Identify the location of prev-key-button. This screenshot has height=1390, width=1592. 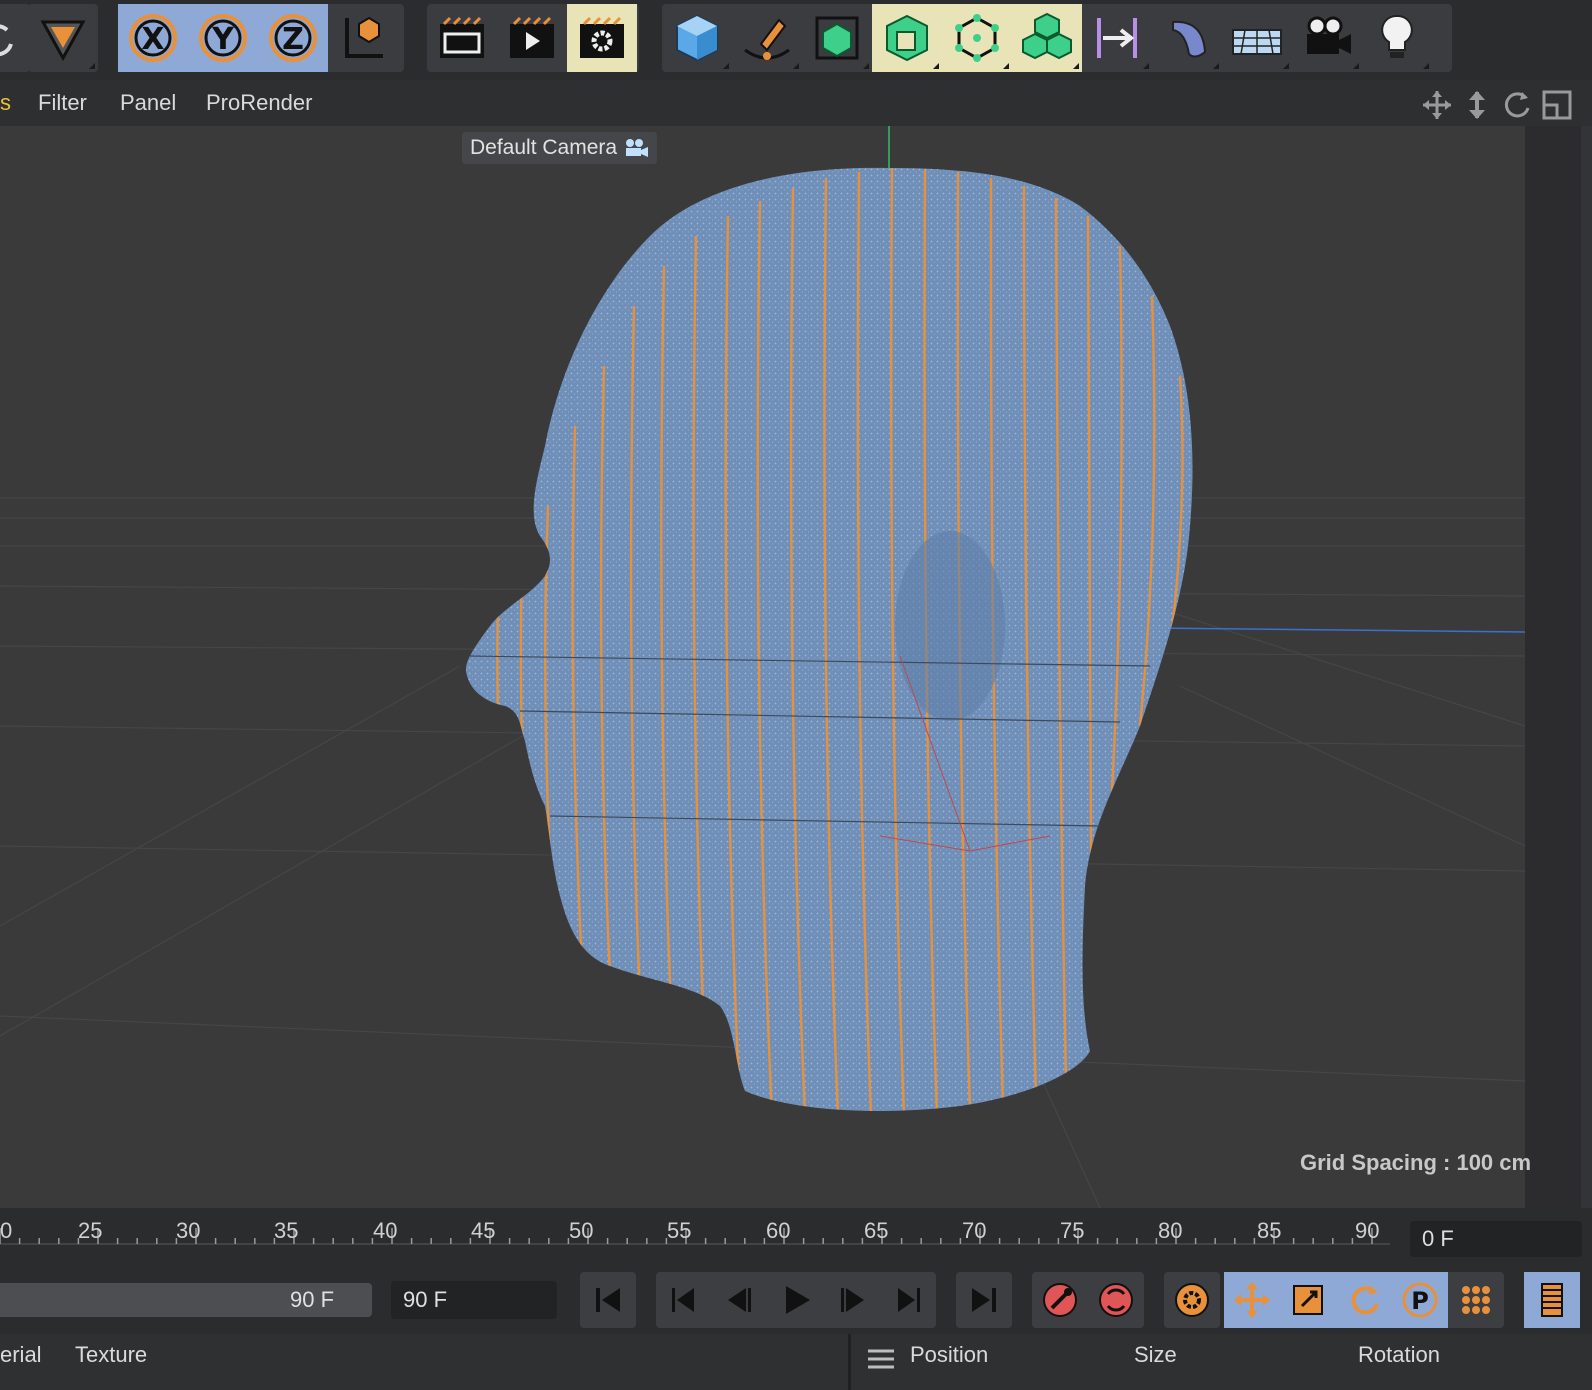
(684, 1300).